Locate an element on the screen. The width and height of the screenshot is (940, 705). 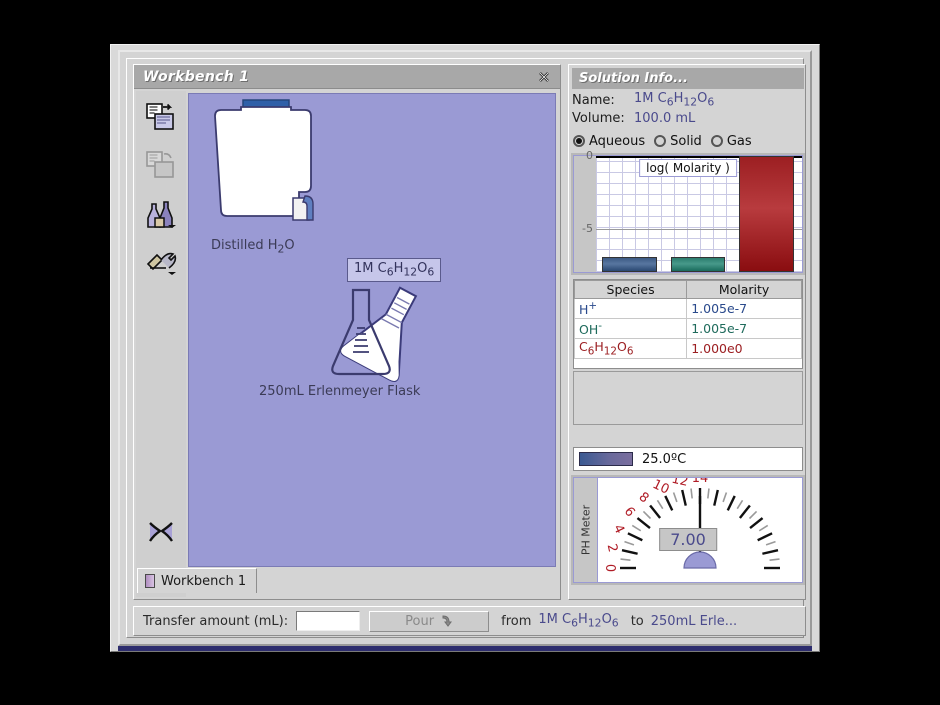
close-x-icon is located at coordinates (544, 77).